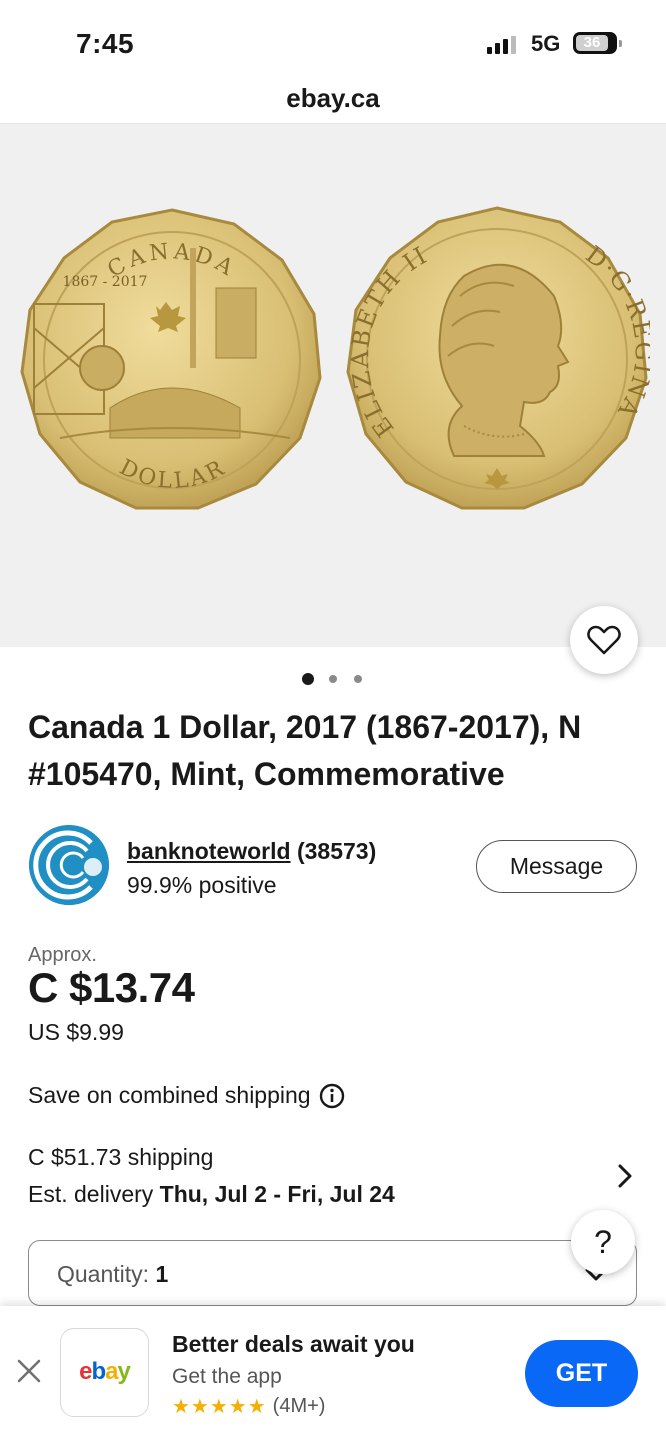  Describe the element at coordinates (556, 866) in the screenshot. I see `message-button: Message` at that location.